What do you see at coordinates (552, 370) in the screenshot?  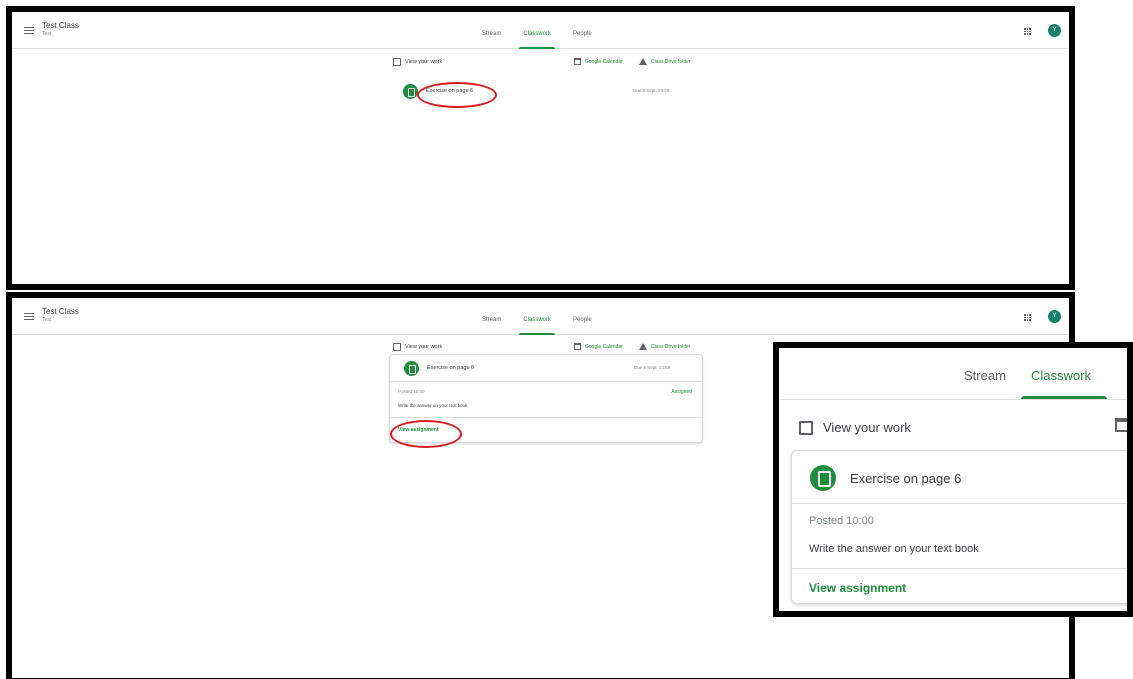 I see `assignment-card-header: Exercise on page 6 Due 5 Sept, 23:59` at bounding box center [552, 370].